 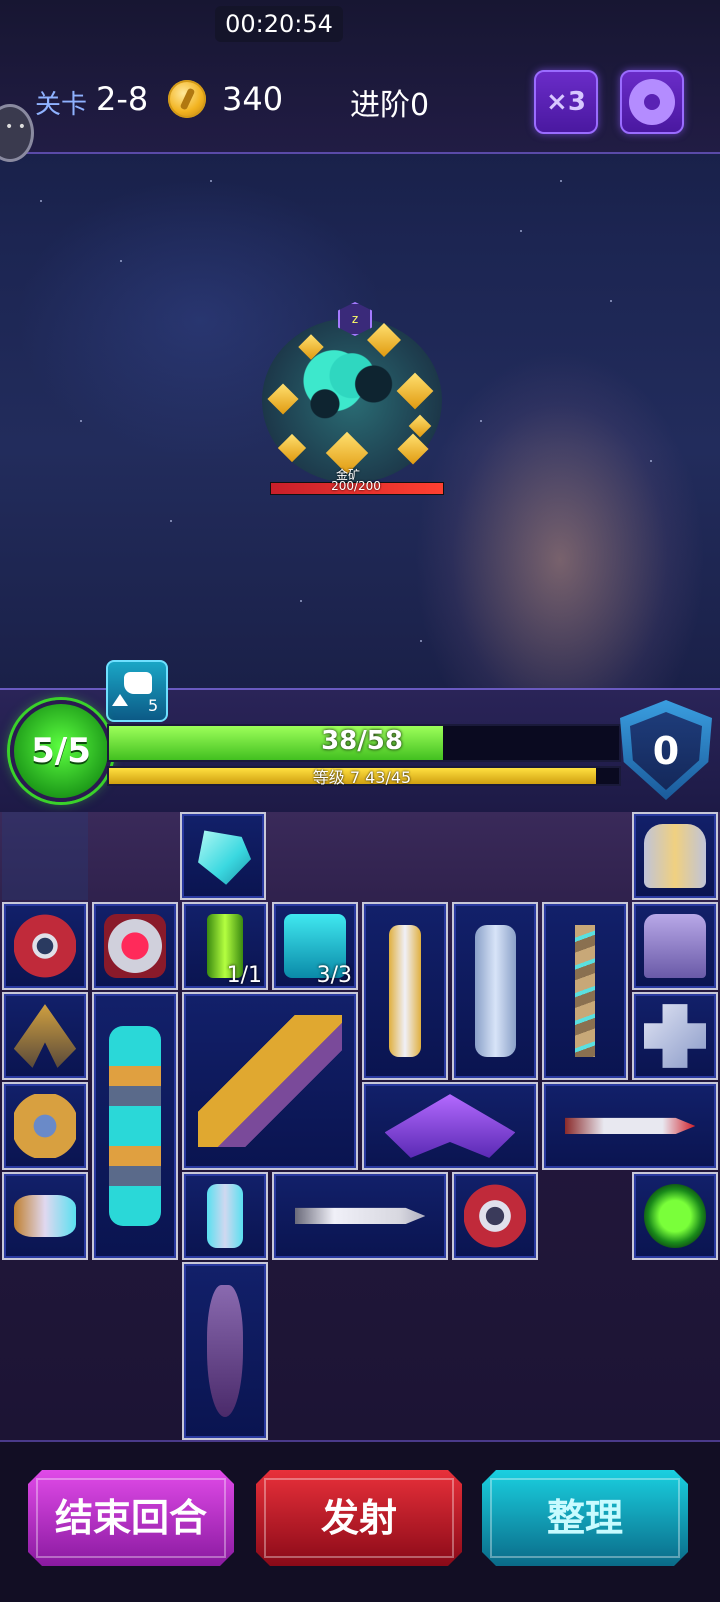 What do you see at coordinates (223, 856) in the screenshot?
I see `crystal-item` at bounding box center [223, 856].